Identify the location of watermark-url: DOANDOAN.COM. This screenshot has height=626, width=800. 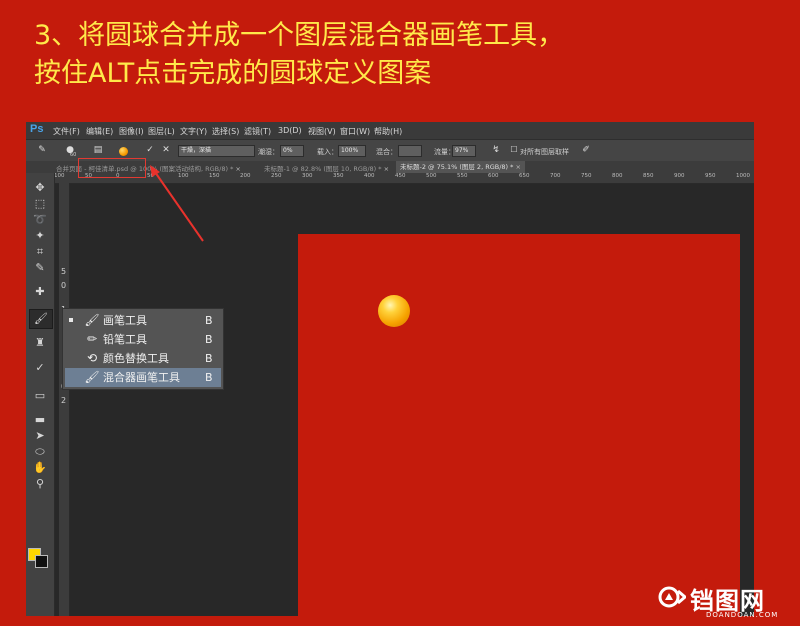
(742, 615).